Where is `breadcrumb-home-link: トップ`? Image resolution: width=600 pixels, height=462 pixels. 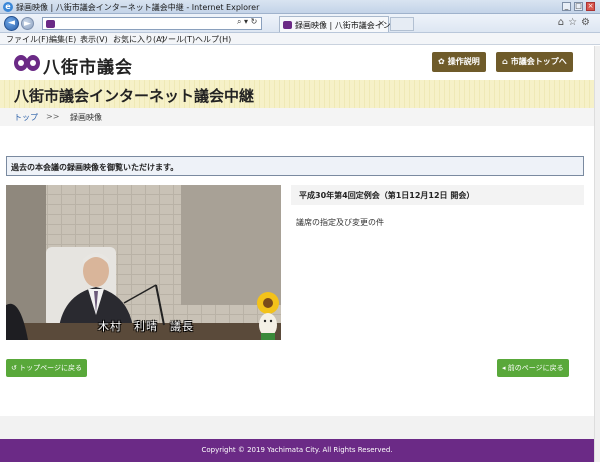 breadcrumb-home-link: トップ is located at coordinates (26, 117).